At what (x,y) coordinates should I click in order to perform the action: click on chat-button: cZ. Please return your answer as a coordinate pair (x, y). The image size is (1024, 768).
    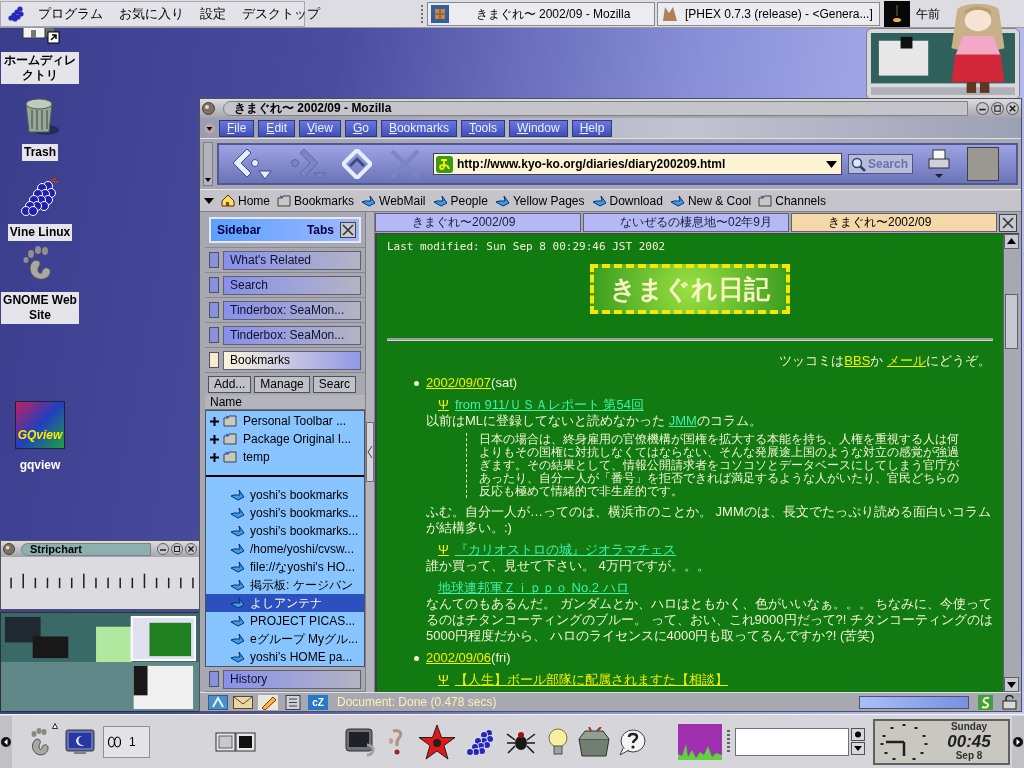
    Looking at the image, I should click on (318, 702).